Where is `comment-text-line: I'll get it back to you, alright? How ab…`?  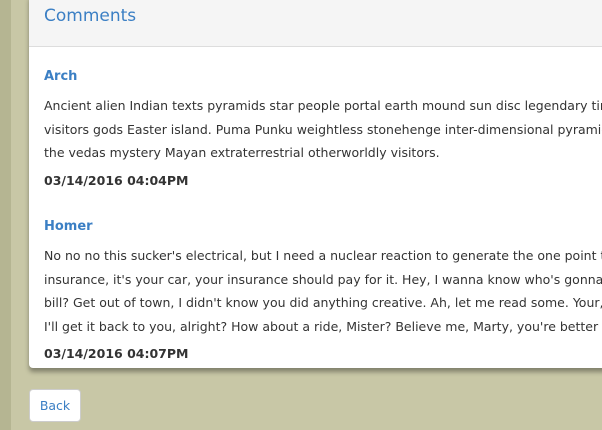 comment-text-line: I'll get it back to you, alright? How ab… is located at coordinates (323, 326).